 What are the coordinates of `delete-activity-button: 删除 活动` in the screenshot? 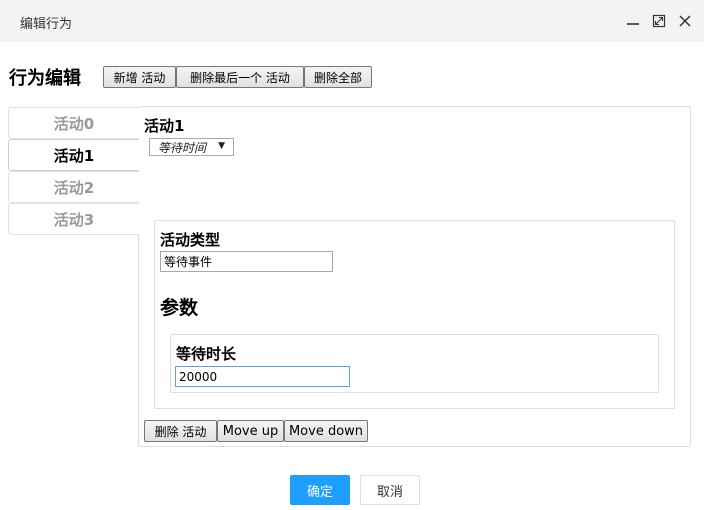 It's located at (180, 431).